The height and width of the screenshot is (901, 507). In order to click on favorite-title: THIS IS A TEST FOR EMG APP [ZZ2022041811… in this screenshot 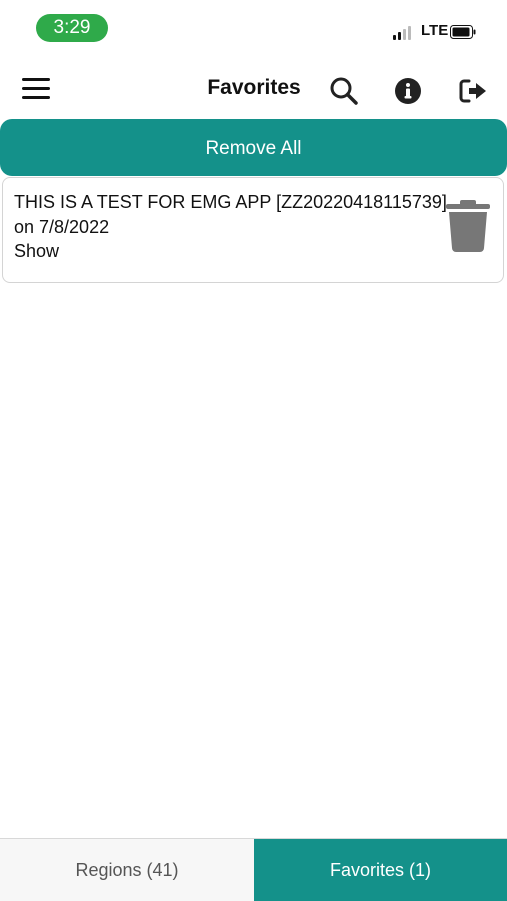, I will do `click(230, 202)`.